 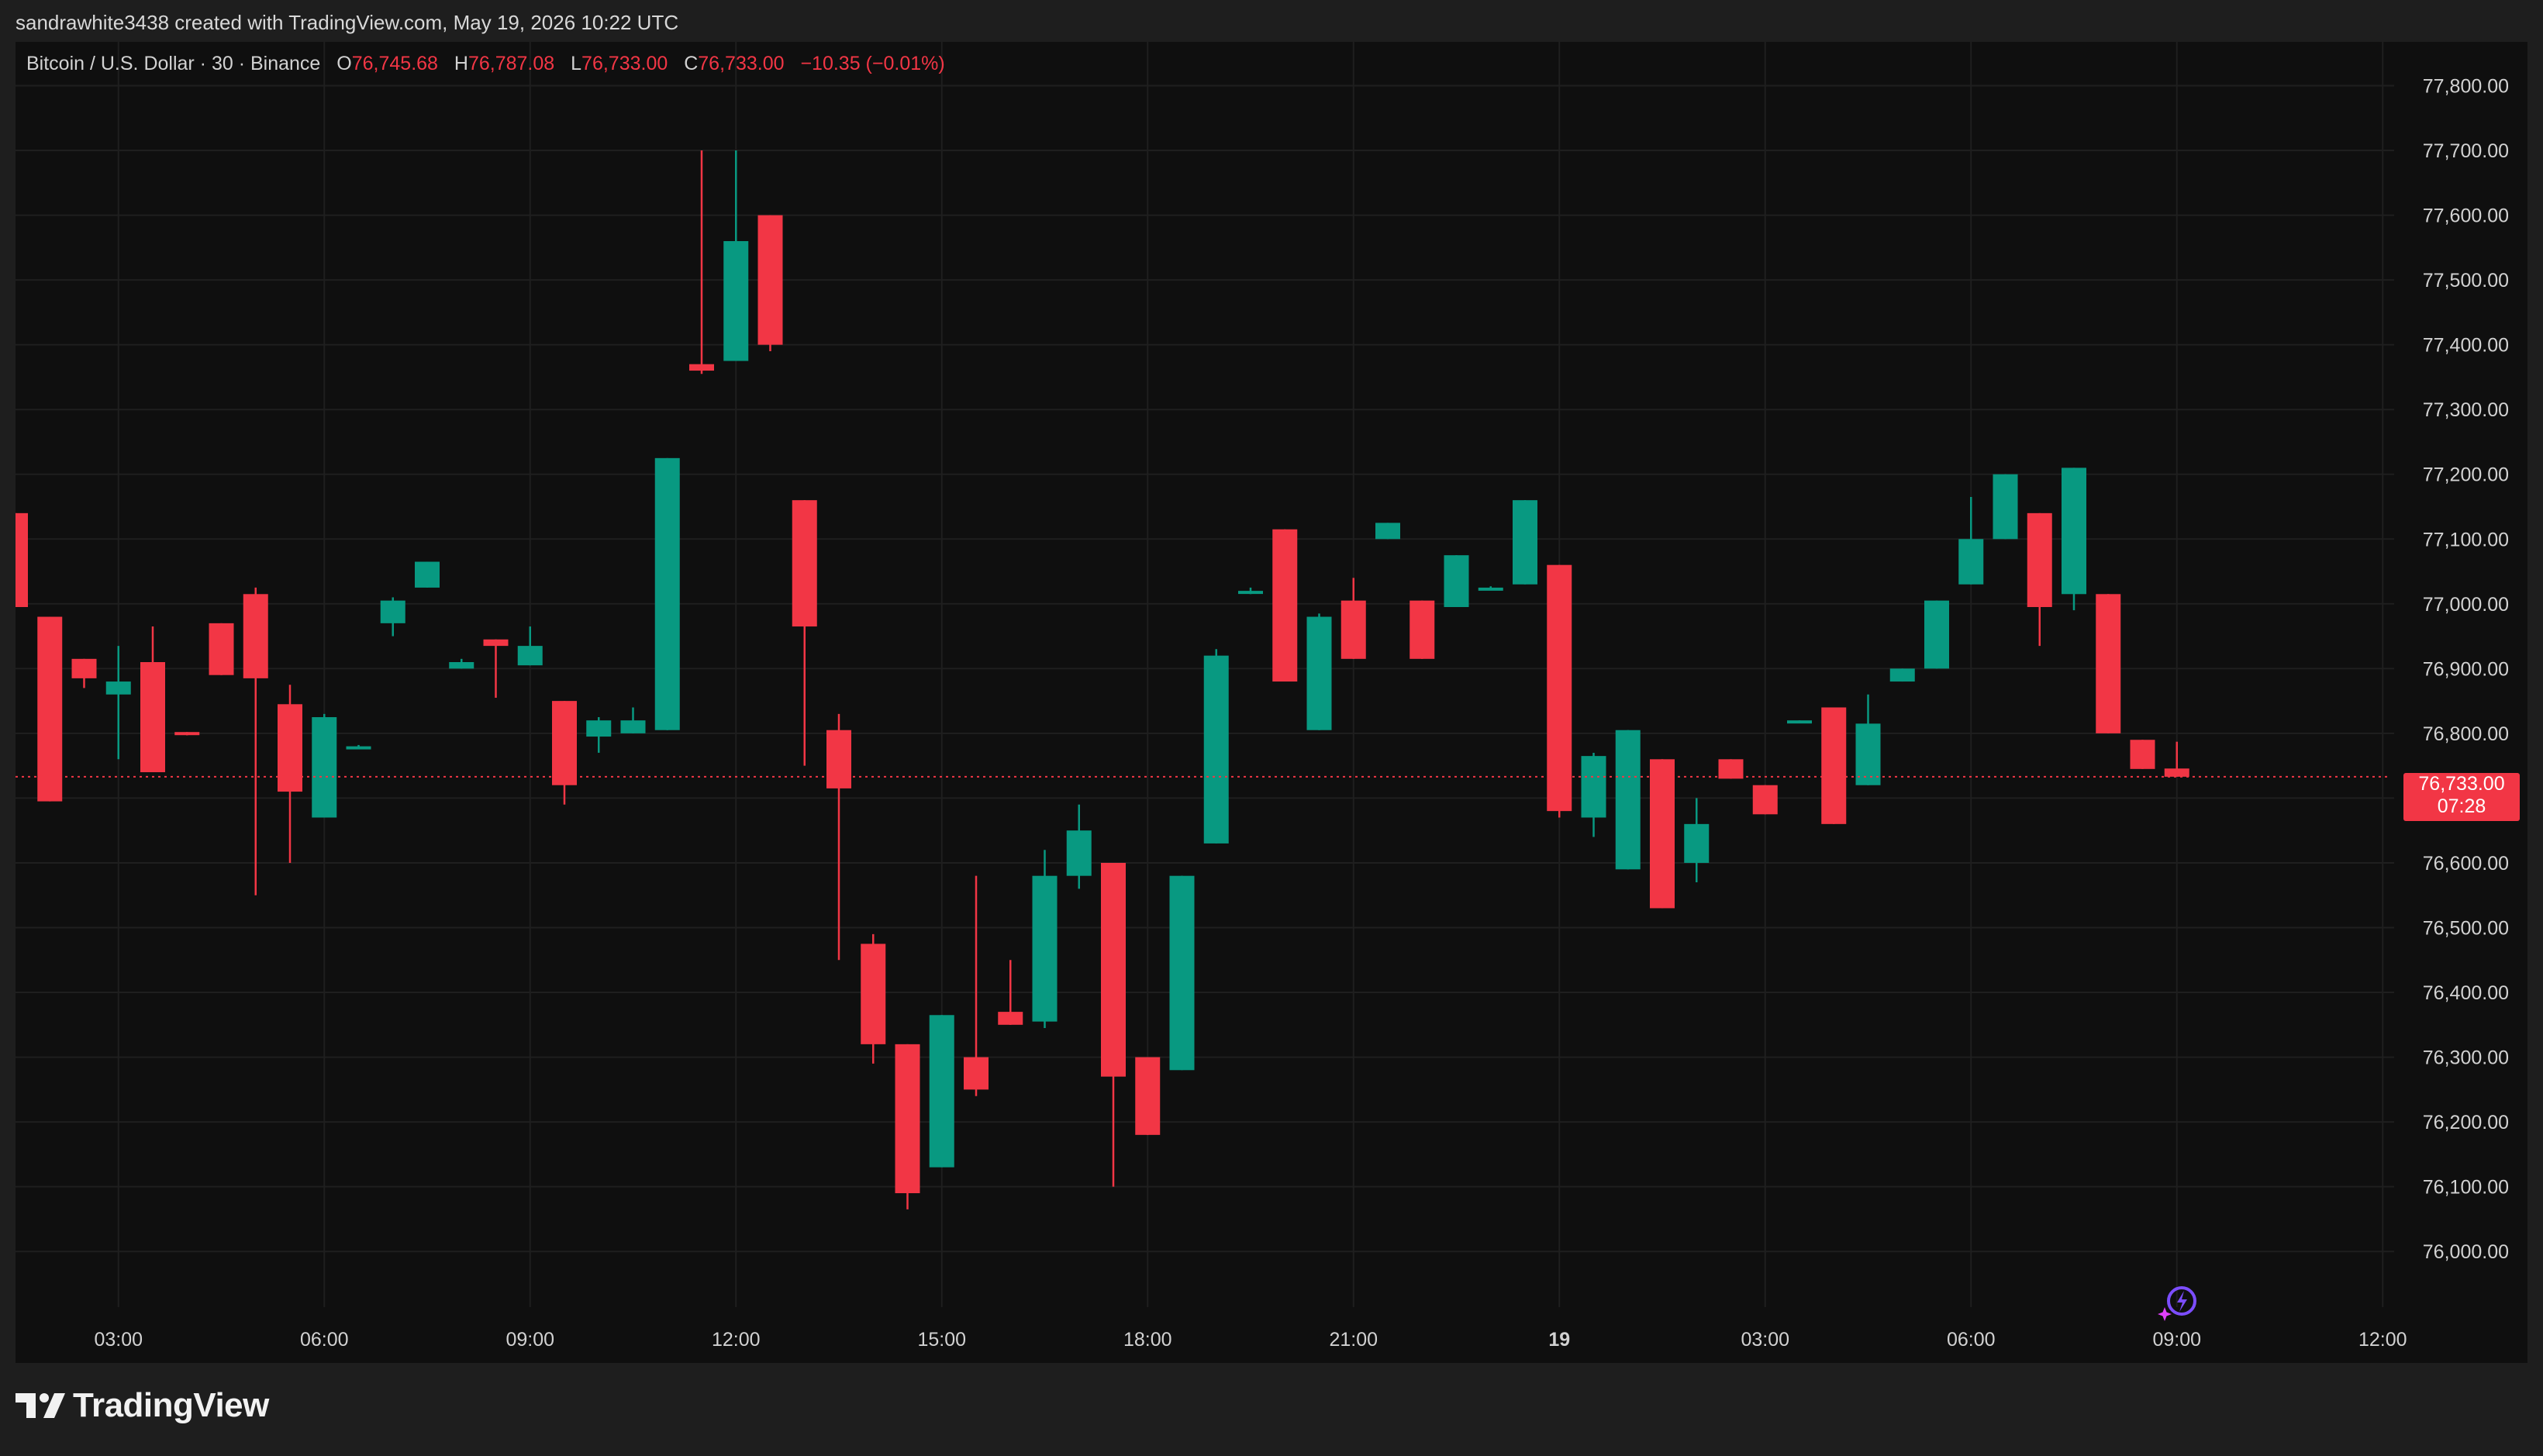 What do you see at coordinates (2466, 151) in the screenshot?
I see `y-tick-label: 77,700.00` at bounding box center [2466, 151].